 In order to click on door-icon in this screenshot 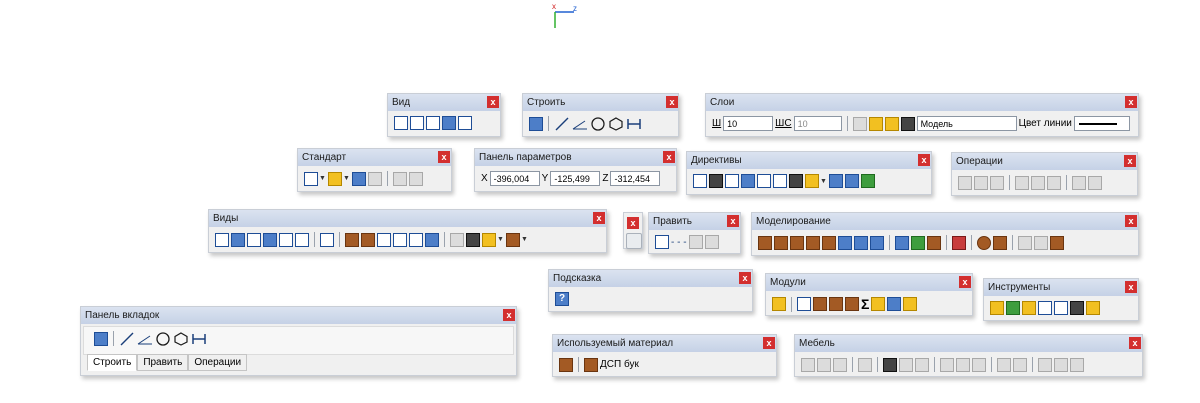, I will do `click(820, 304)`.